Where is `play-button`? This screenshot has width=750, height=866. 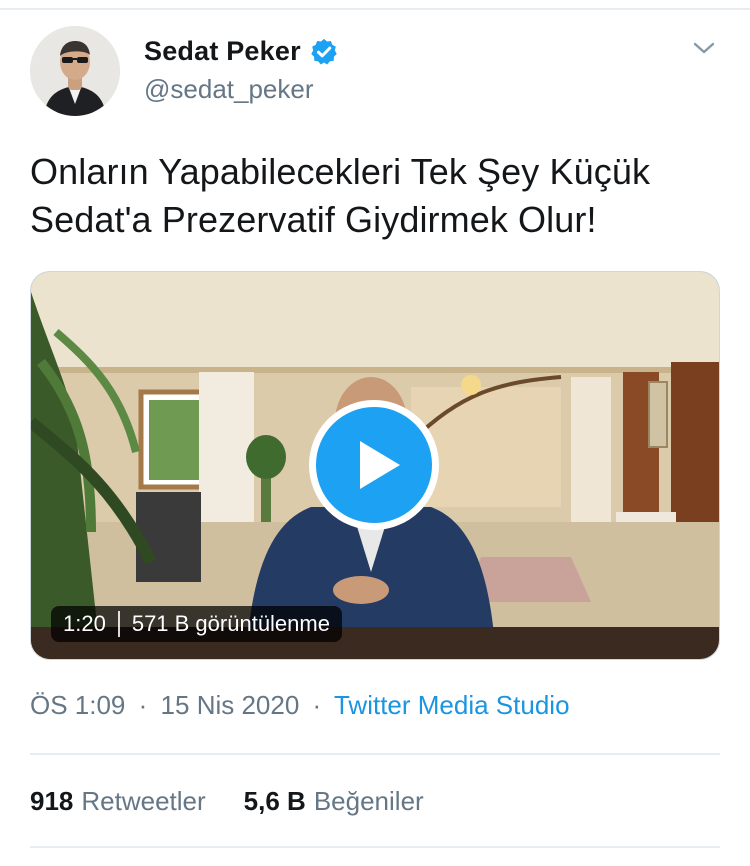 play-button is located at coordinates (374, 465).